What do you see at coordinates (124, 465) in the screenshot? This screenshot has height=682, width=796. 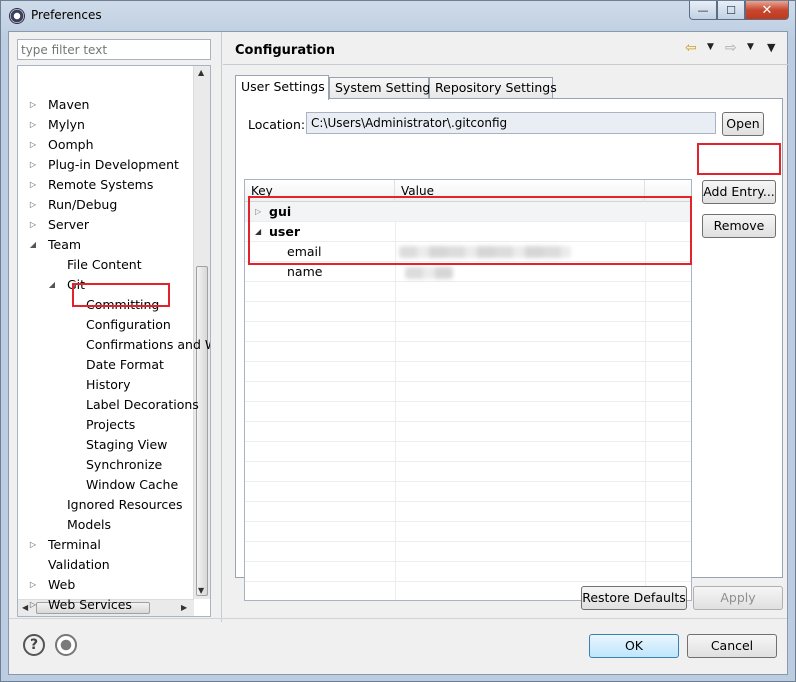 I see `tree-item-synchronize: Synchronize` at bounding box center [124, 465].